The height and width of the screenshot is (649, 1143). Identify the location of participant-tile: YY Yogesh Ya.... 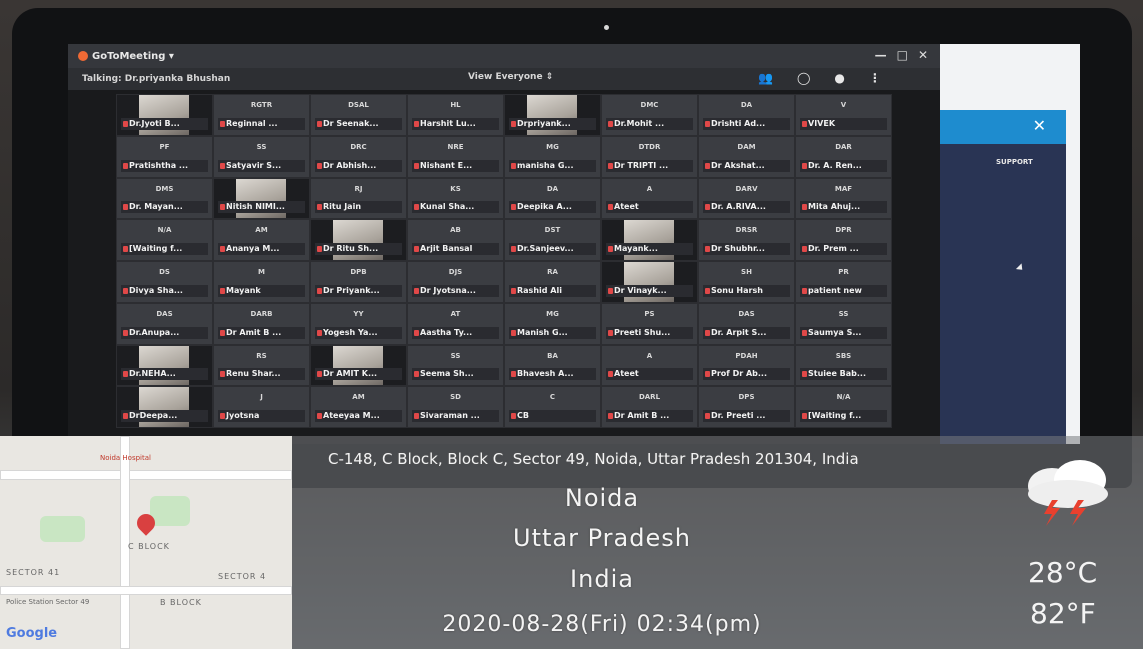
(358, 323).